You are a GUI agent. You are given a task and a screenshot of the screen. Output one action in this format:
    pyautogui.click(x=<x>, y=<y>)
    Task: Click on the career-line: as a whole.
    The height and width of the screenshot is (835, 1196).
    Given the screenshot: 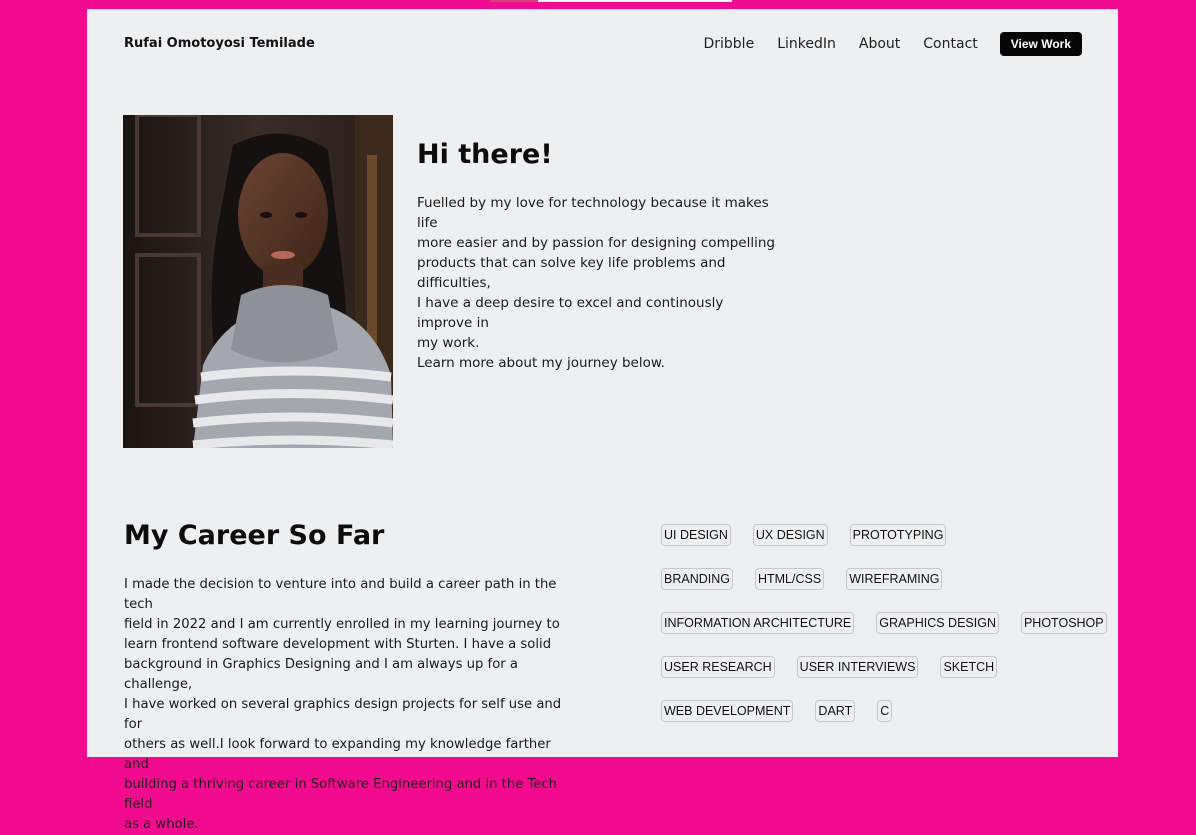 What is the action you would take?
    pyautogui.click(x=161, y=824)
    